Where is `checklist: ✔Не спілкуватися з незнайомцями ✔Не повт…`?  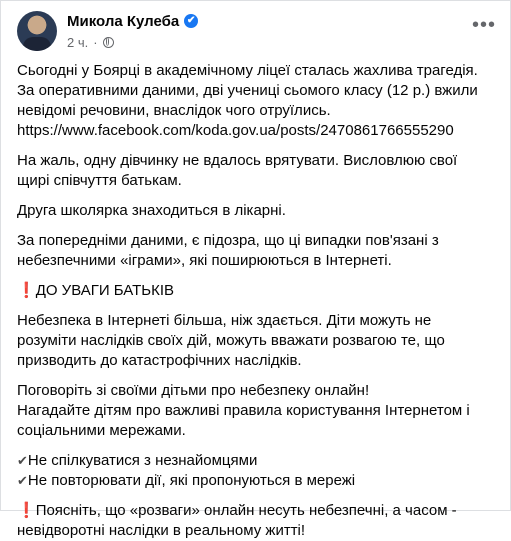
checklist: ✔Не спілкуватися з незнайомцями ✔Не повт… is located at coordinates (186, 470).